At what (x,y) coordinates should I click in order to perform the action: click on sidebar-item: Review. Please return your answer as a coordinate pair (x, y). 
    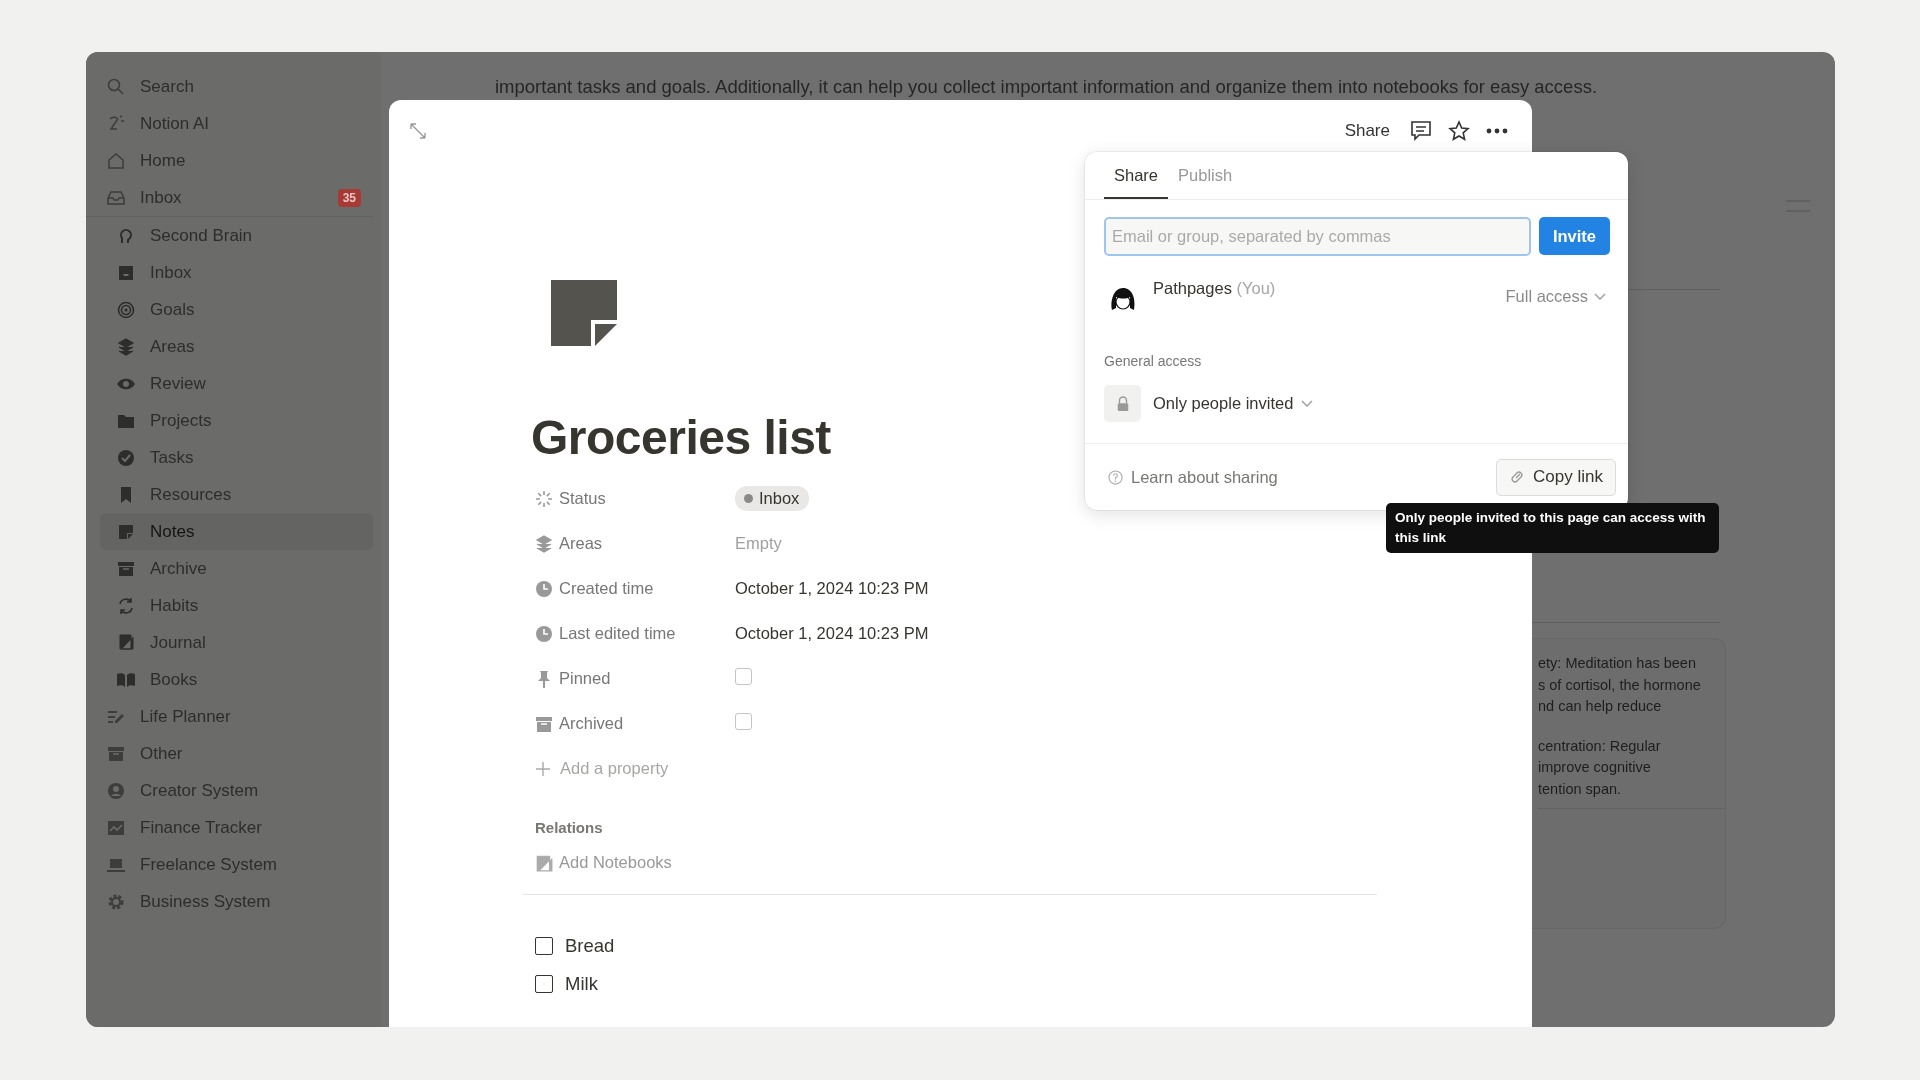
    Looking at the image, I should click on (236, 383).